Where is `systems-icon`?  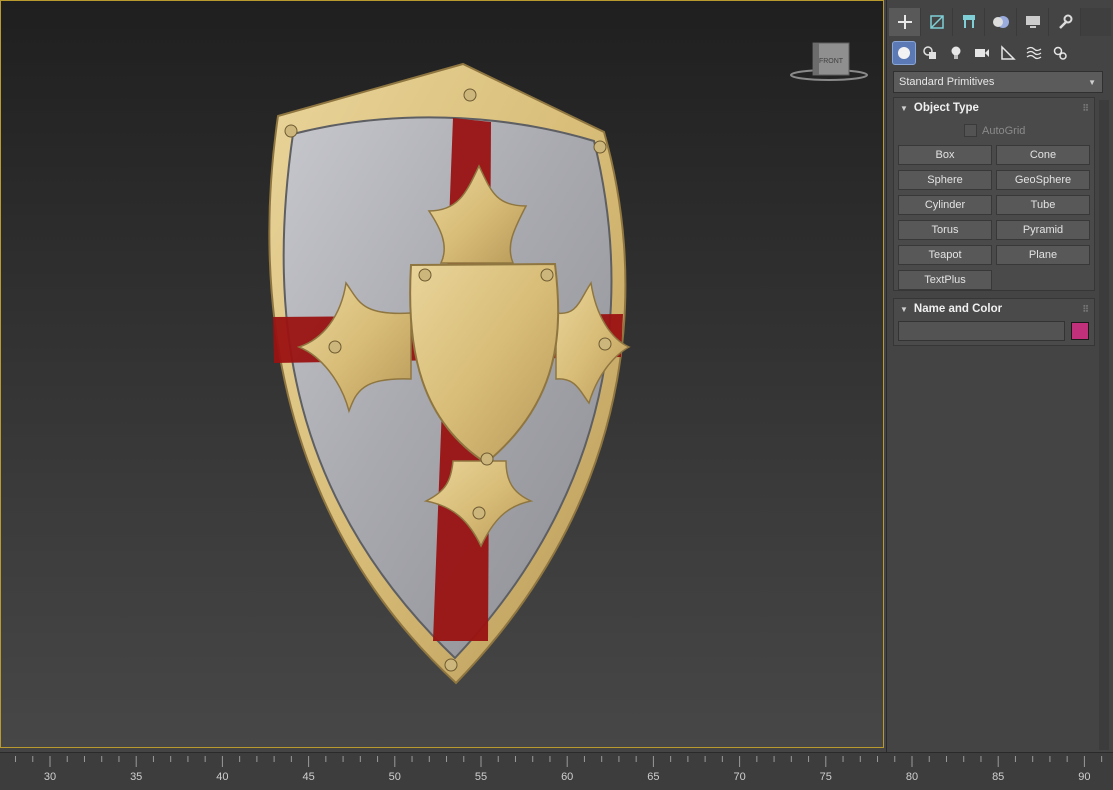
systems-icon is located at coordinates (1060, 53).